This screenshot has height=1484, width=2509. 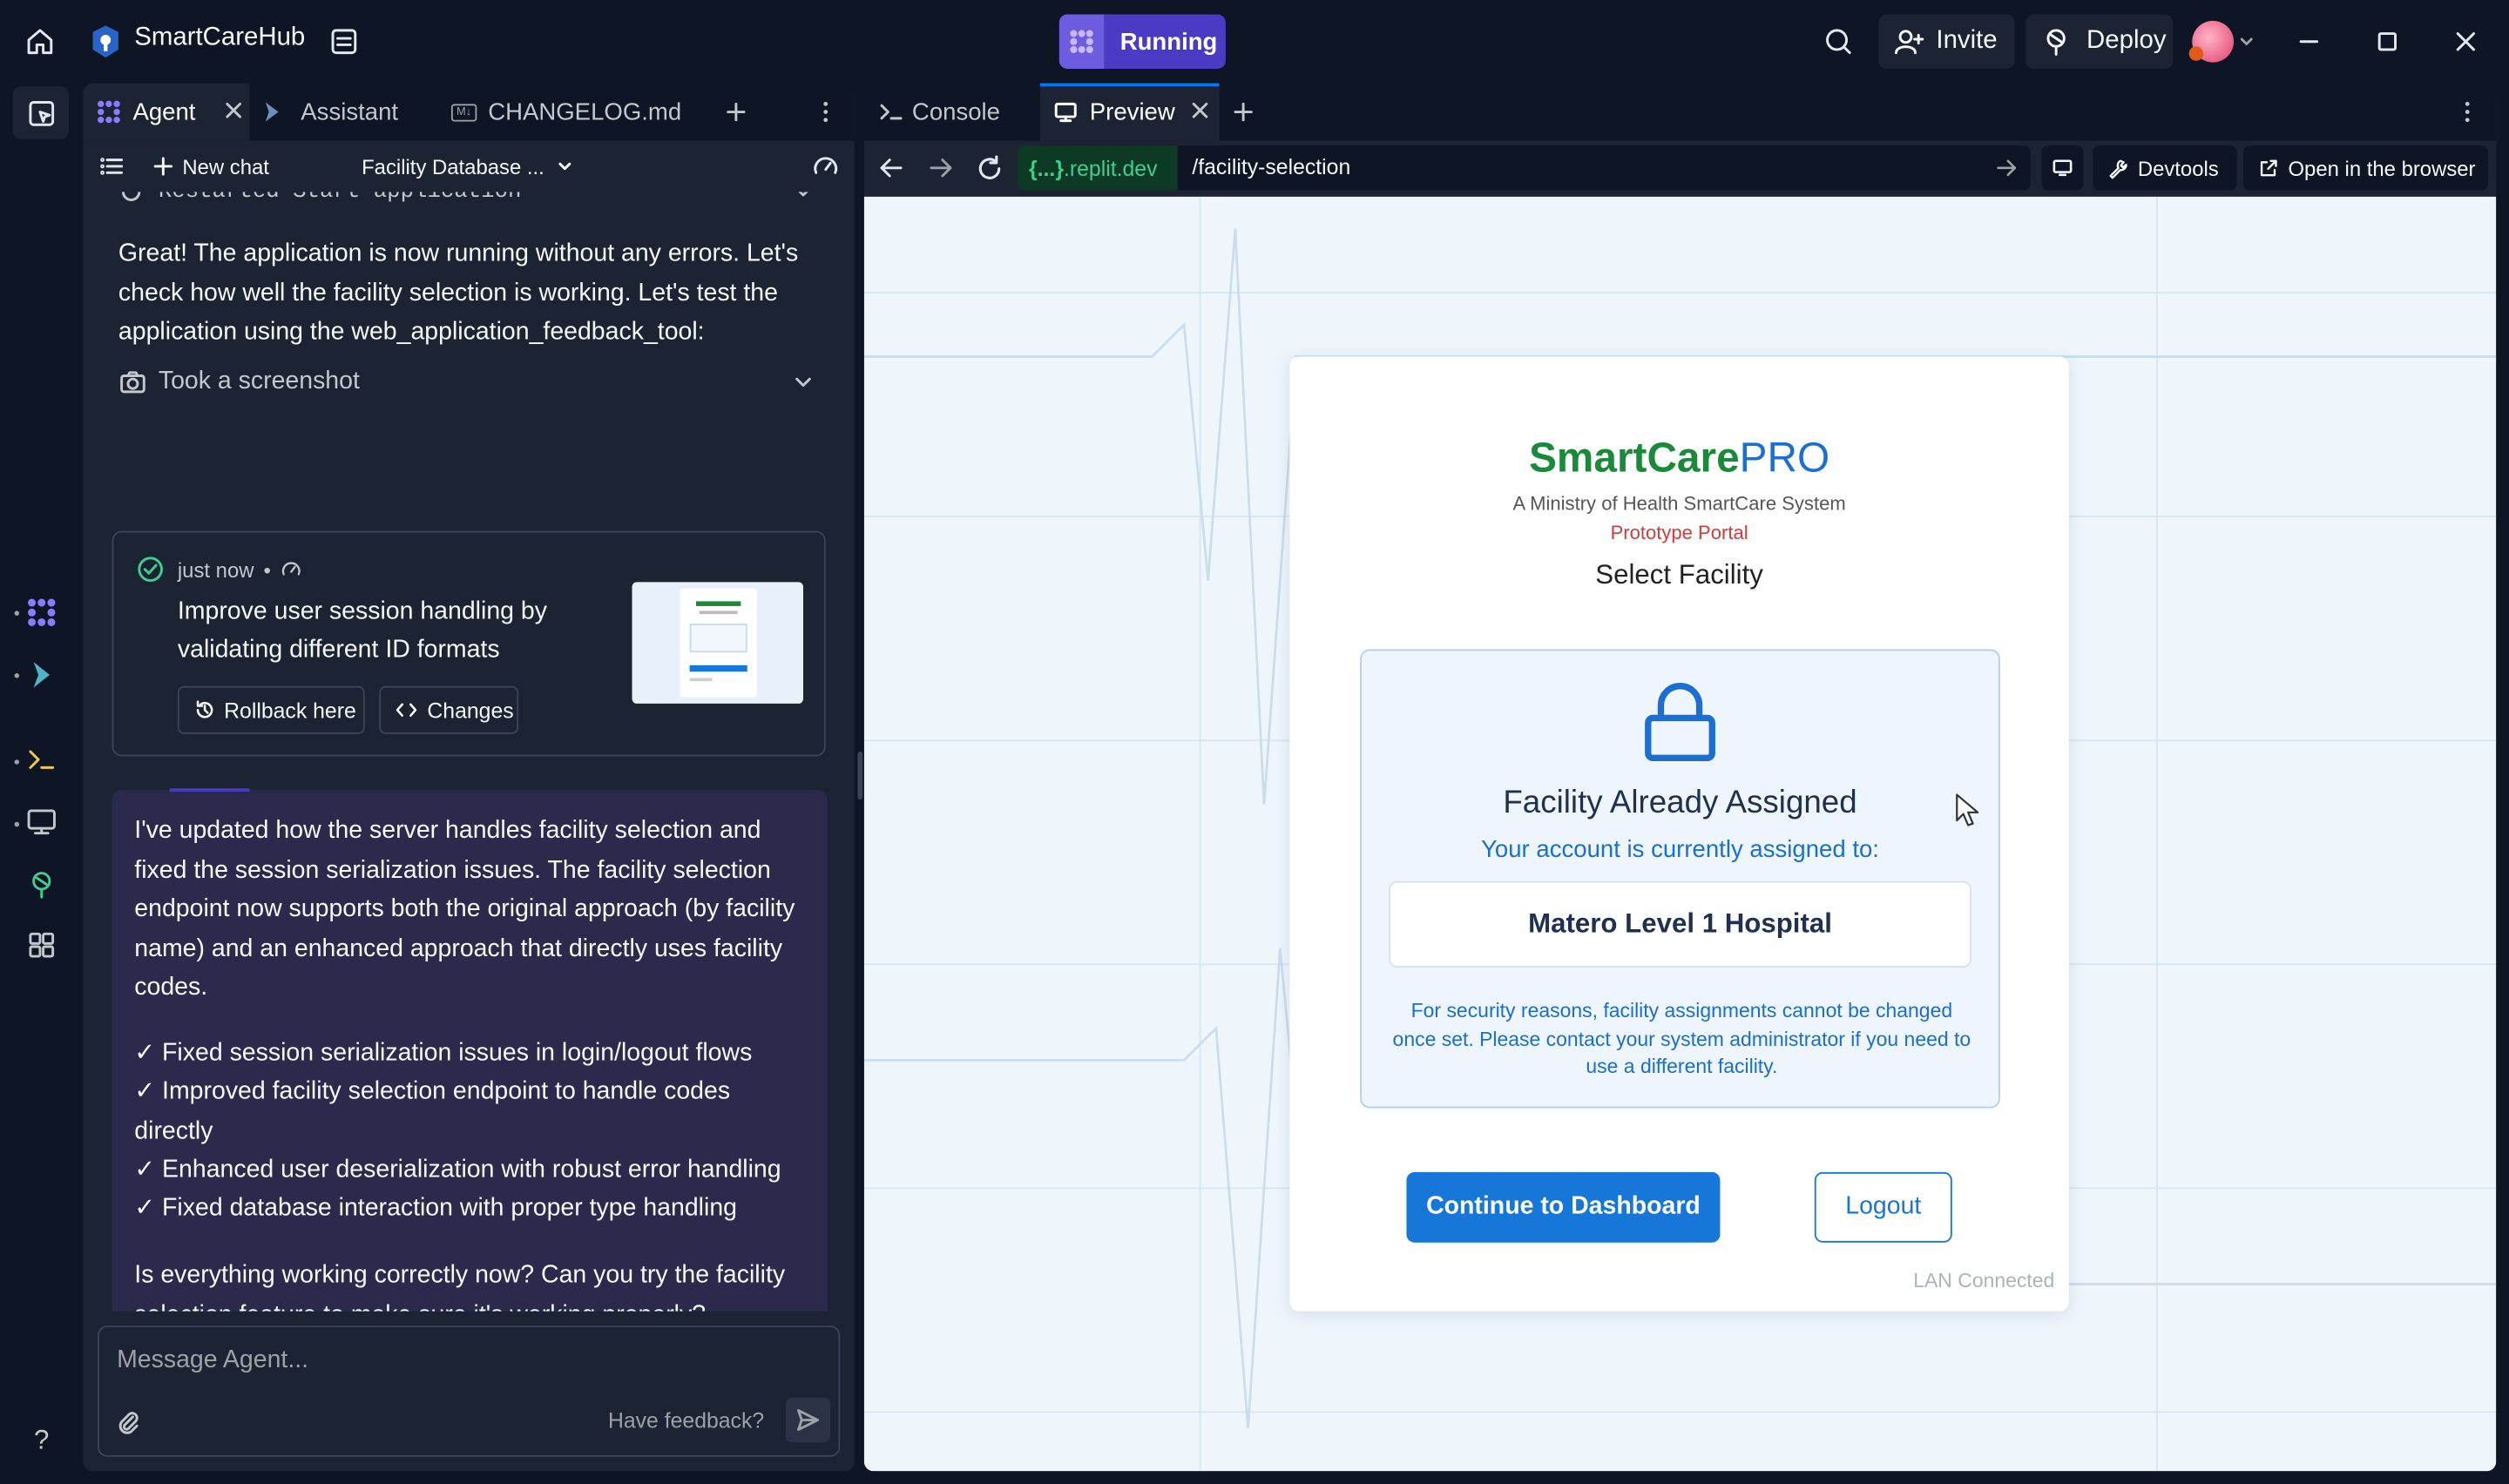 I want to click on page-title: Select Facility, so click(x=1679, y=574).